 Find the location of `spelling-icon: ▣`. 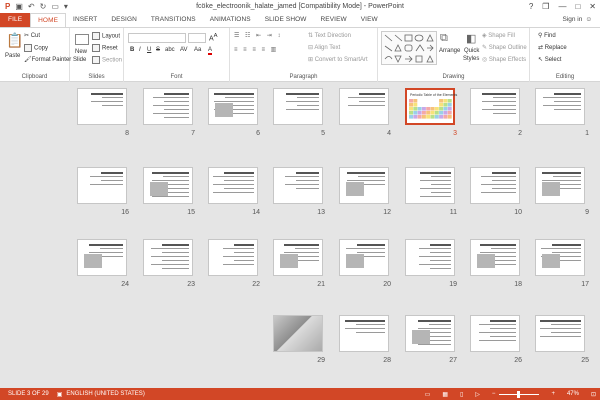

spelling-icon: ▣ is located at coordinates (60, 394).